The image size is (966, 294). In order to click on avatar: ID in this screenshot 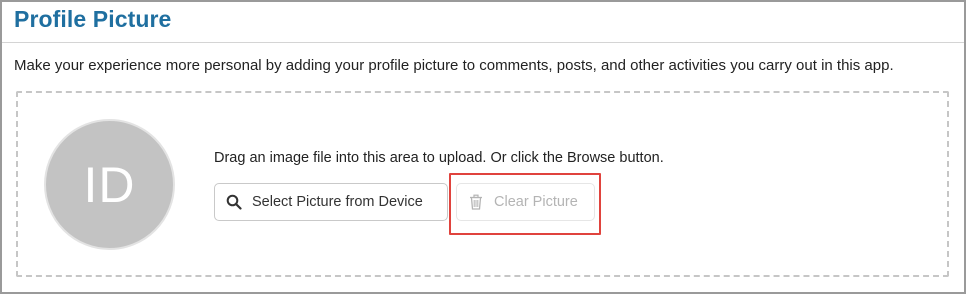, I will do `click(109, 184)`.